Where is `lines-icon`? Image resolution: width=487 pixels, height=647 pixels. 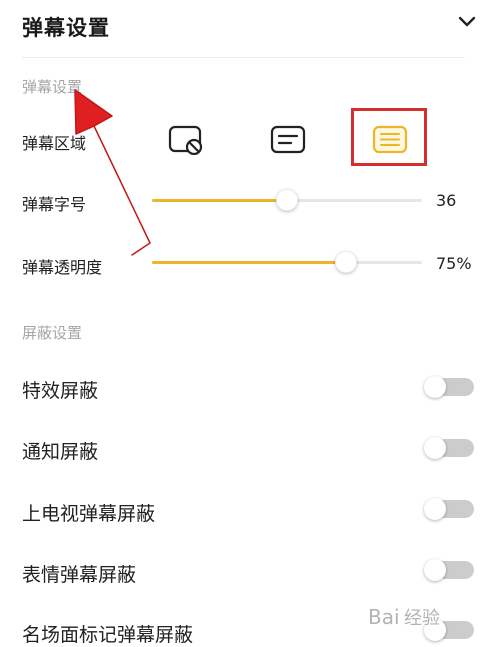
lines-icon is located at coordinates (288, 140).